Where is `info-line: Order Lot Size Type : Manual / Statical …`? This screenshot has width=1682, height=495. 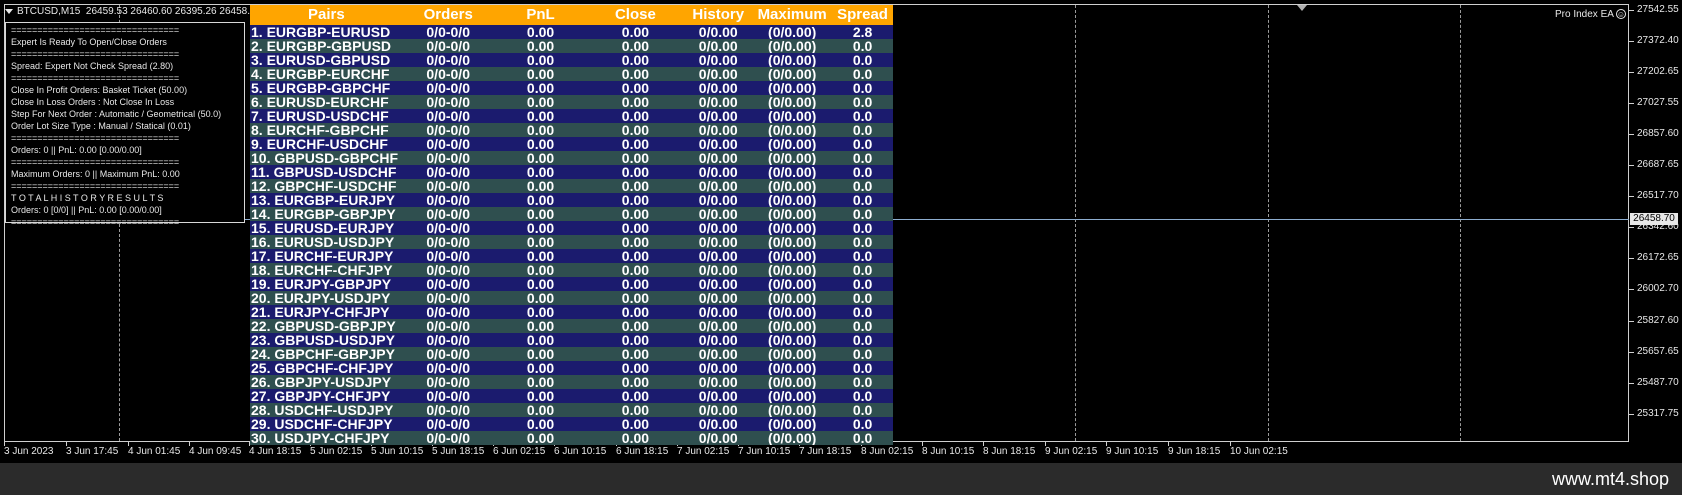
info-line: Order Lot Size Type : Manual / Statical … is located at coordinates (101, 126).